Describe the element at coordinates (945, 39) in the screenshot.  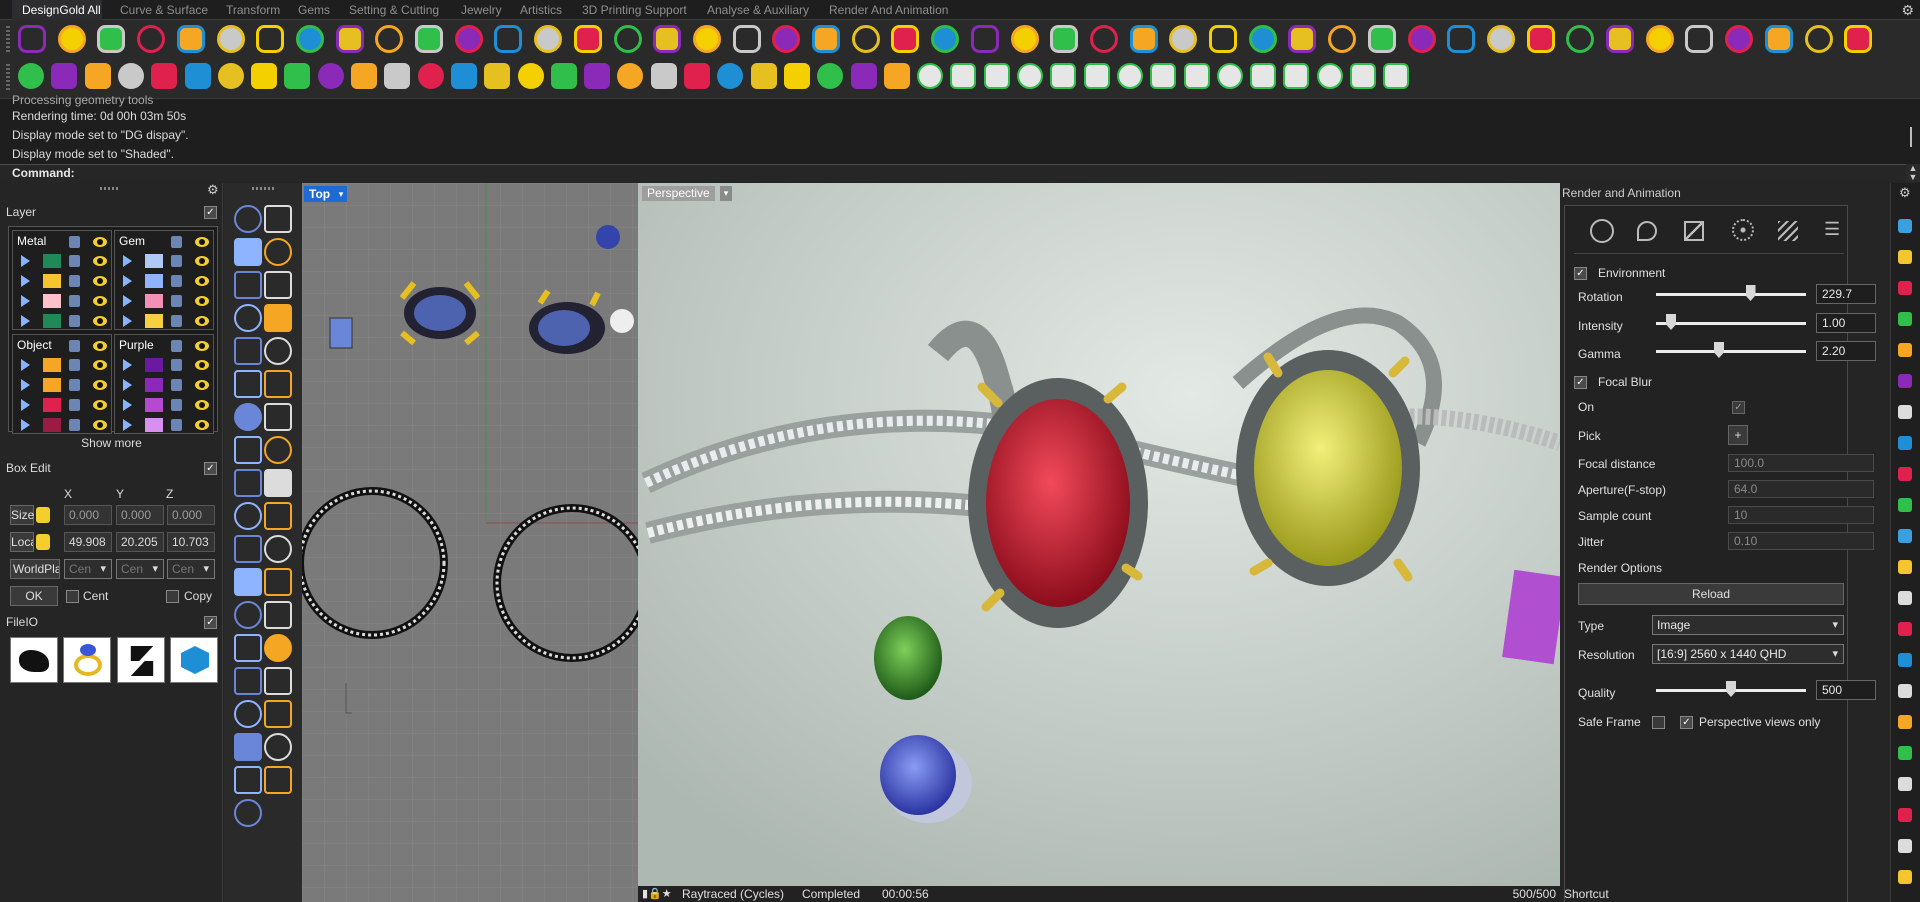
I see `gem-plant-icon` at that location.